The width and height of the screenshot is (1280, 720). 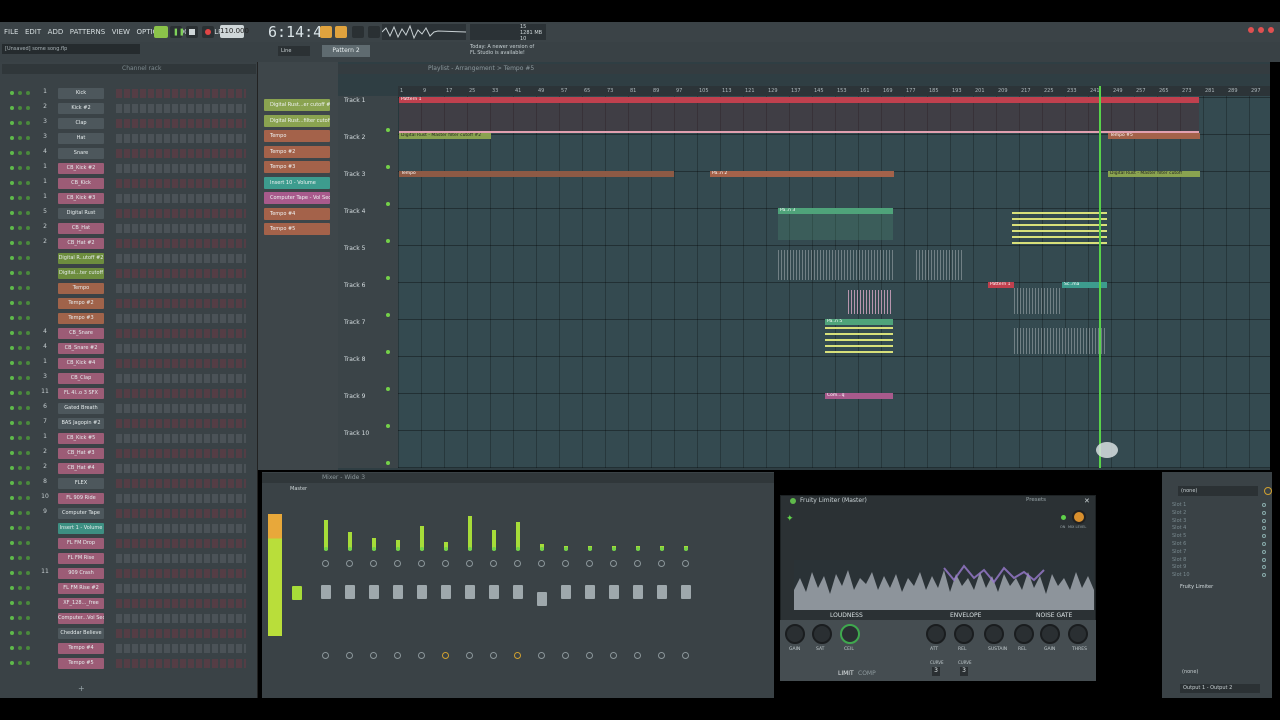 I want to click on track-label: Track 6, so click(x=354, y=285).